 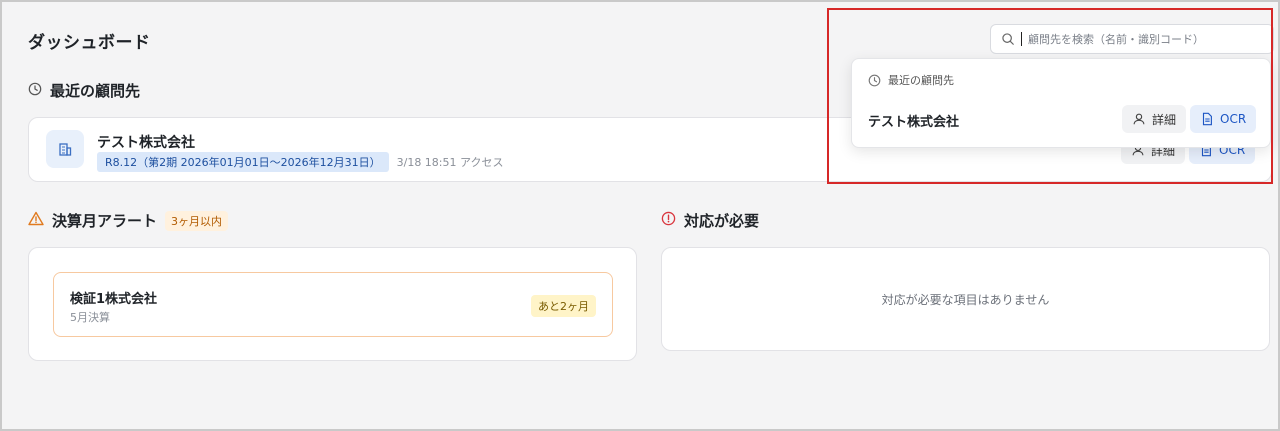 What do you see at coordinates (722, 221) in the screenshot?
I see `action-heading-label: 対応が必要` at bounding box center [722, 221].